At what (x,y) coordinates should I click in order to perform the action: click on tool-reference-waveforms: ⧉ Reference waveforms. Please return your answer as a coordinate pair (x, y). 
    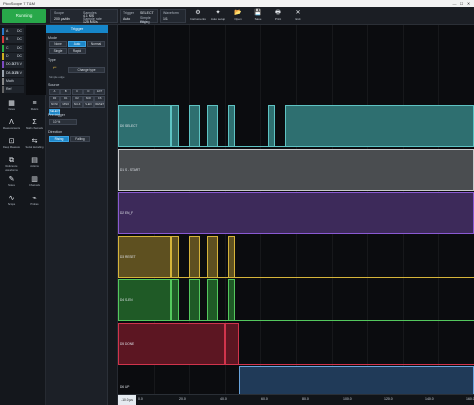
    Looking at the image, I should click on (11, 164).